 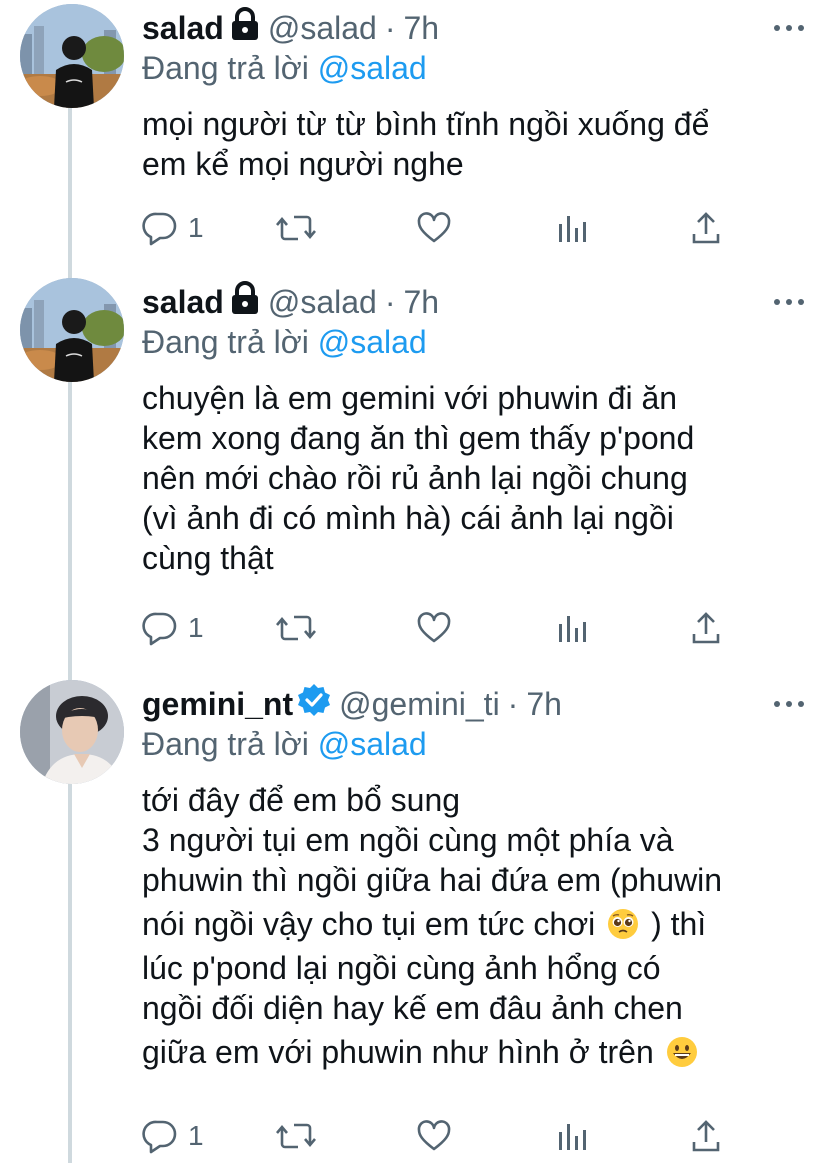 I want to click on text-line: cùng thật, so click(x=208, y=558).